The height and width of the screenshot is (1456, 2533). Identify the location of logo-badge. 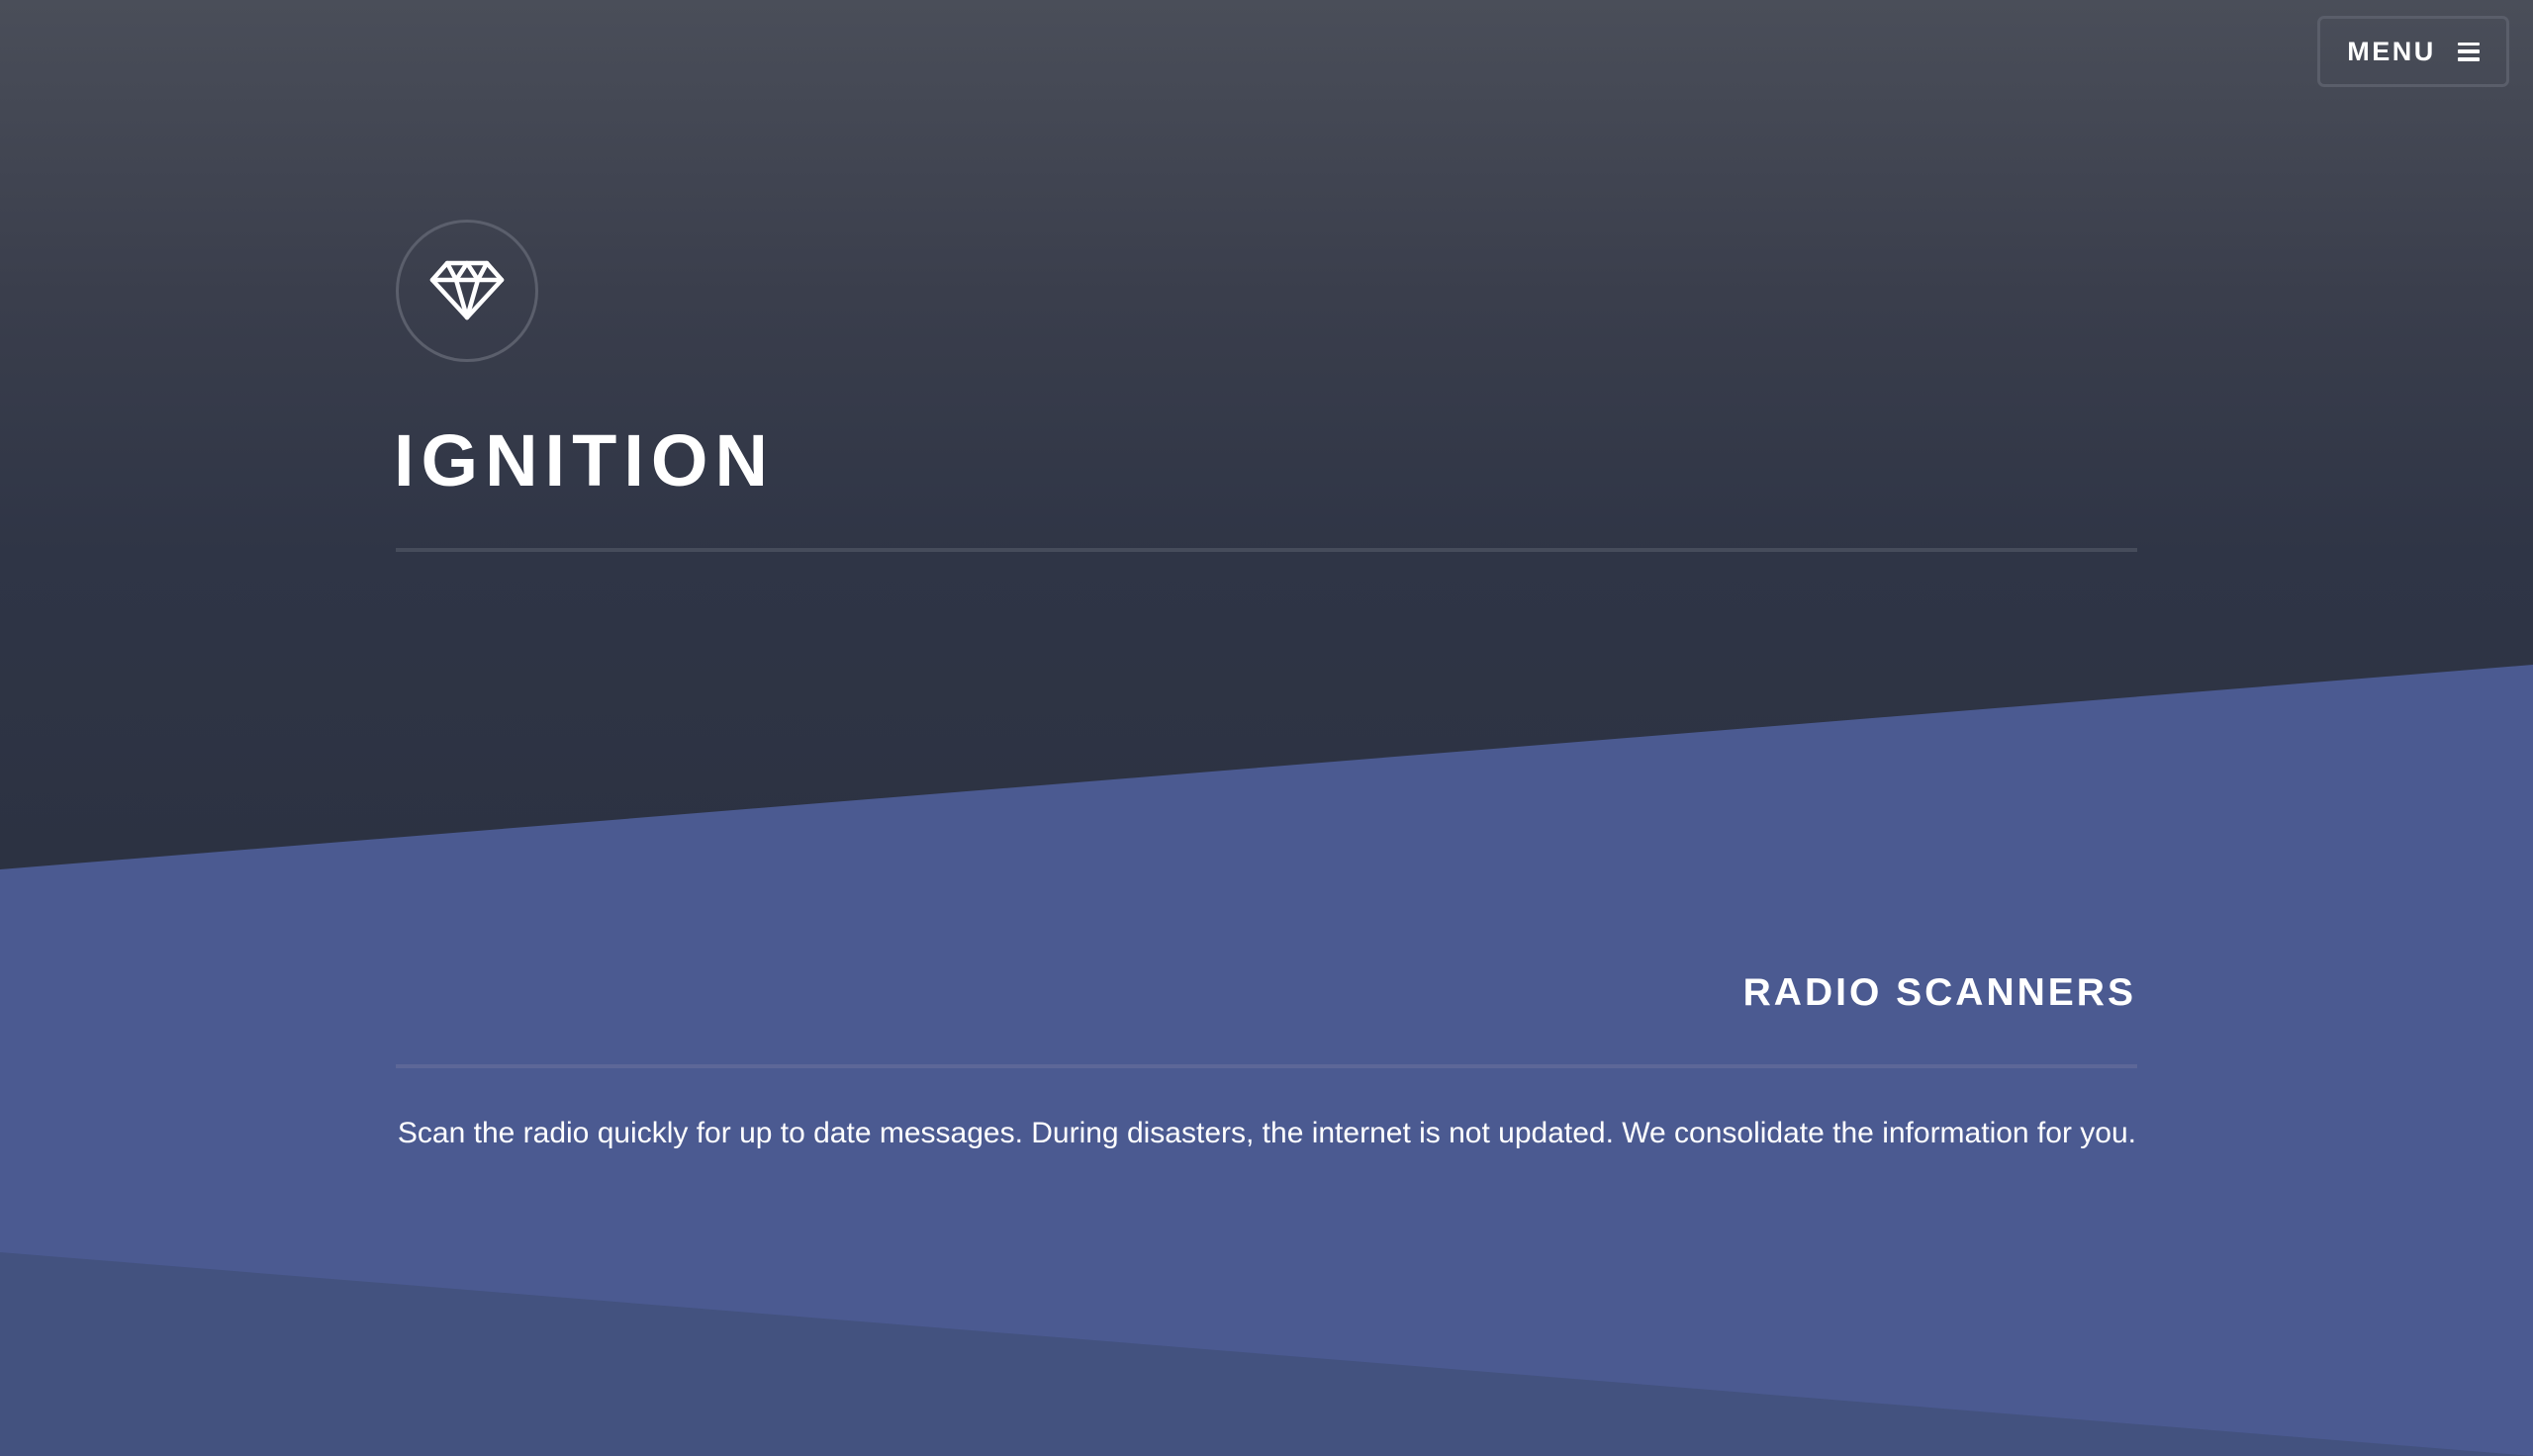
(467, 291).